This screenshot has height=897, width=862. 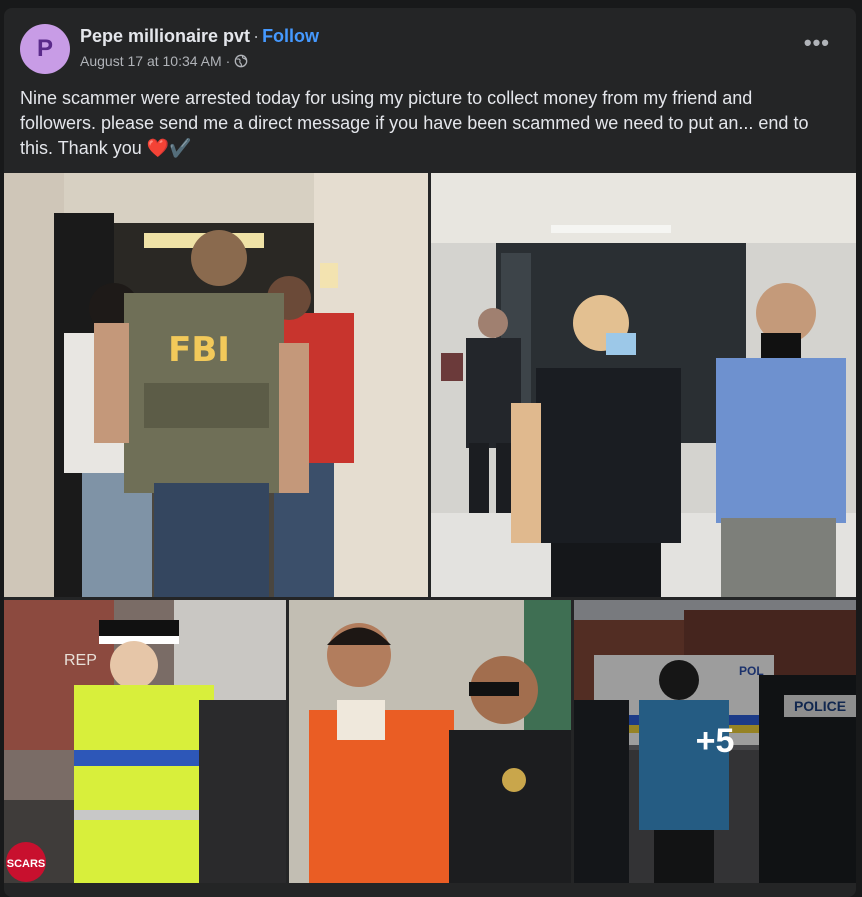 I want to click on photo-5: POL POLICE +5, so click(x=715, y=741).